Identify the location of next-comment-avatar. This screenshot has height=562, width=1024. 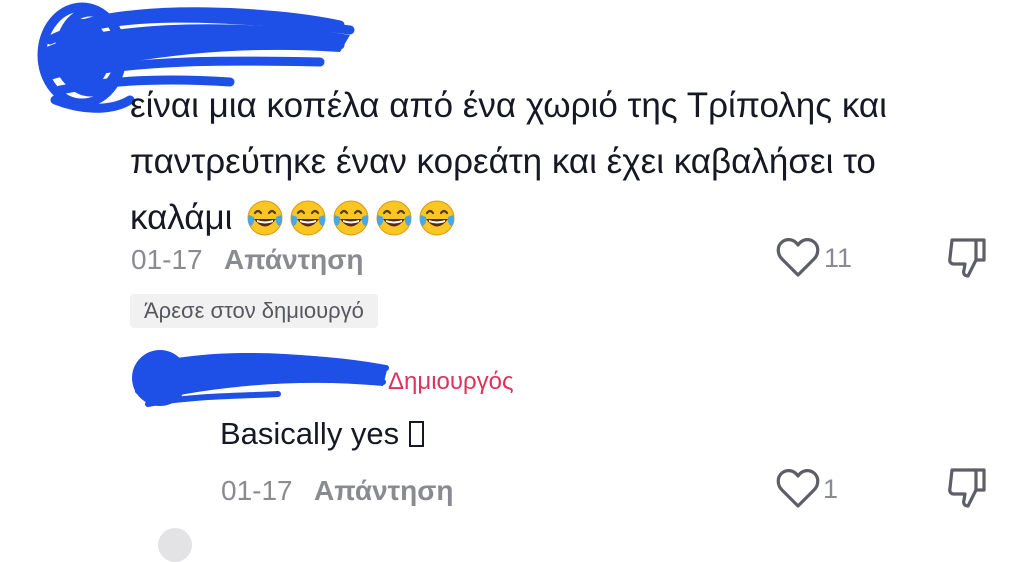
(175, 545).